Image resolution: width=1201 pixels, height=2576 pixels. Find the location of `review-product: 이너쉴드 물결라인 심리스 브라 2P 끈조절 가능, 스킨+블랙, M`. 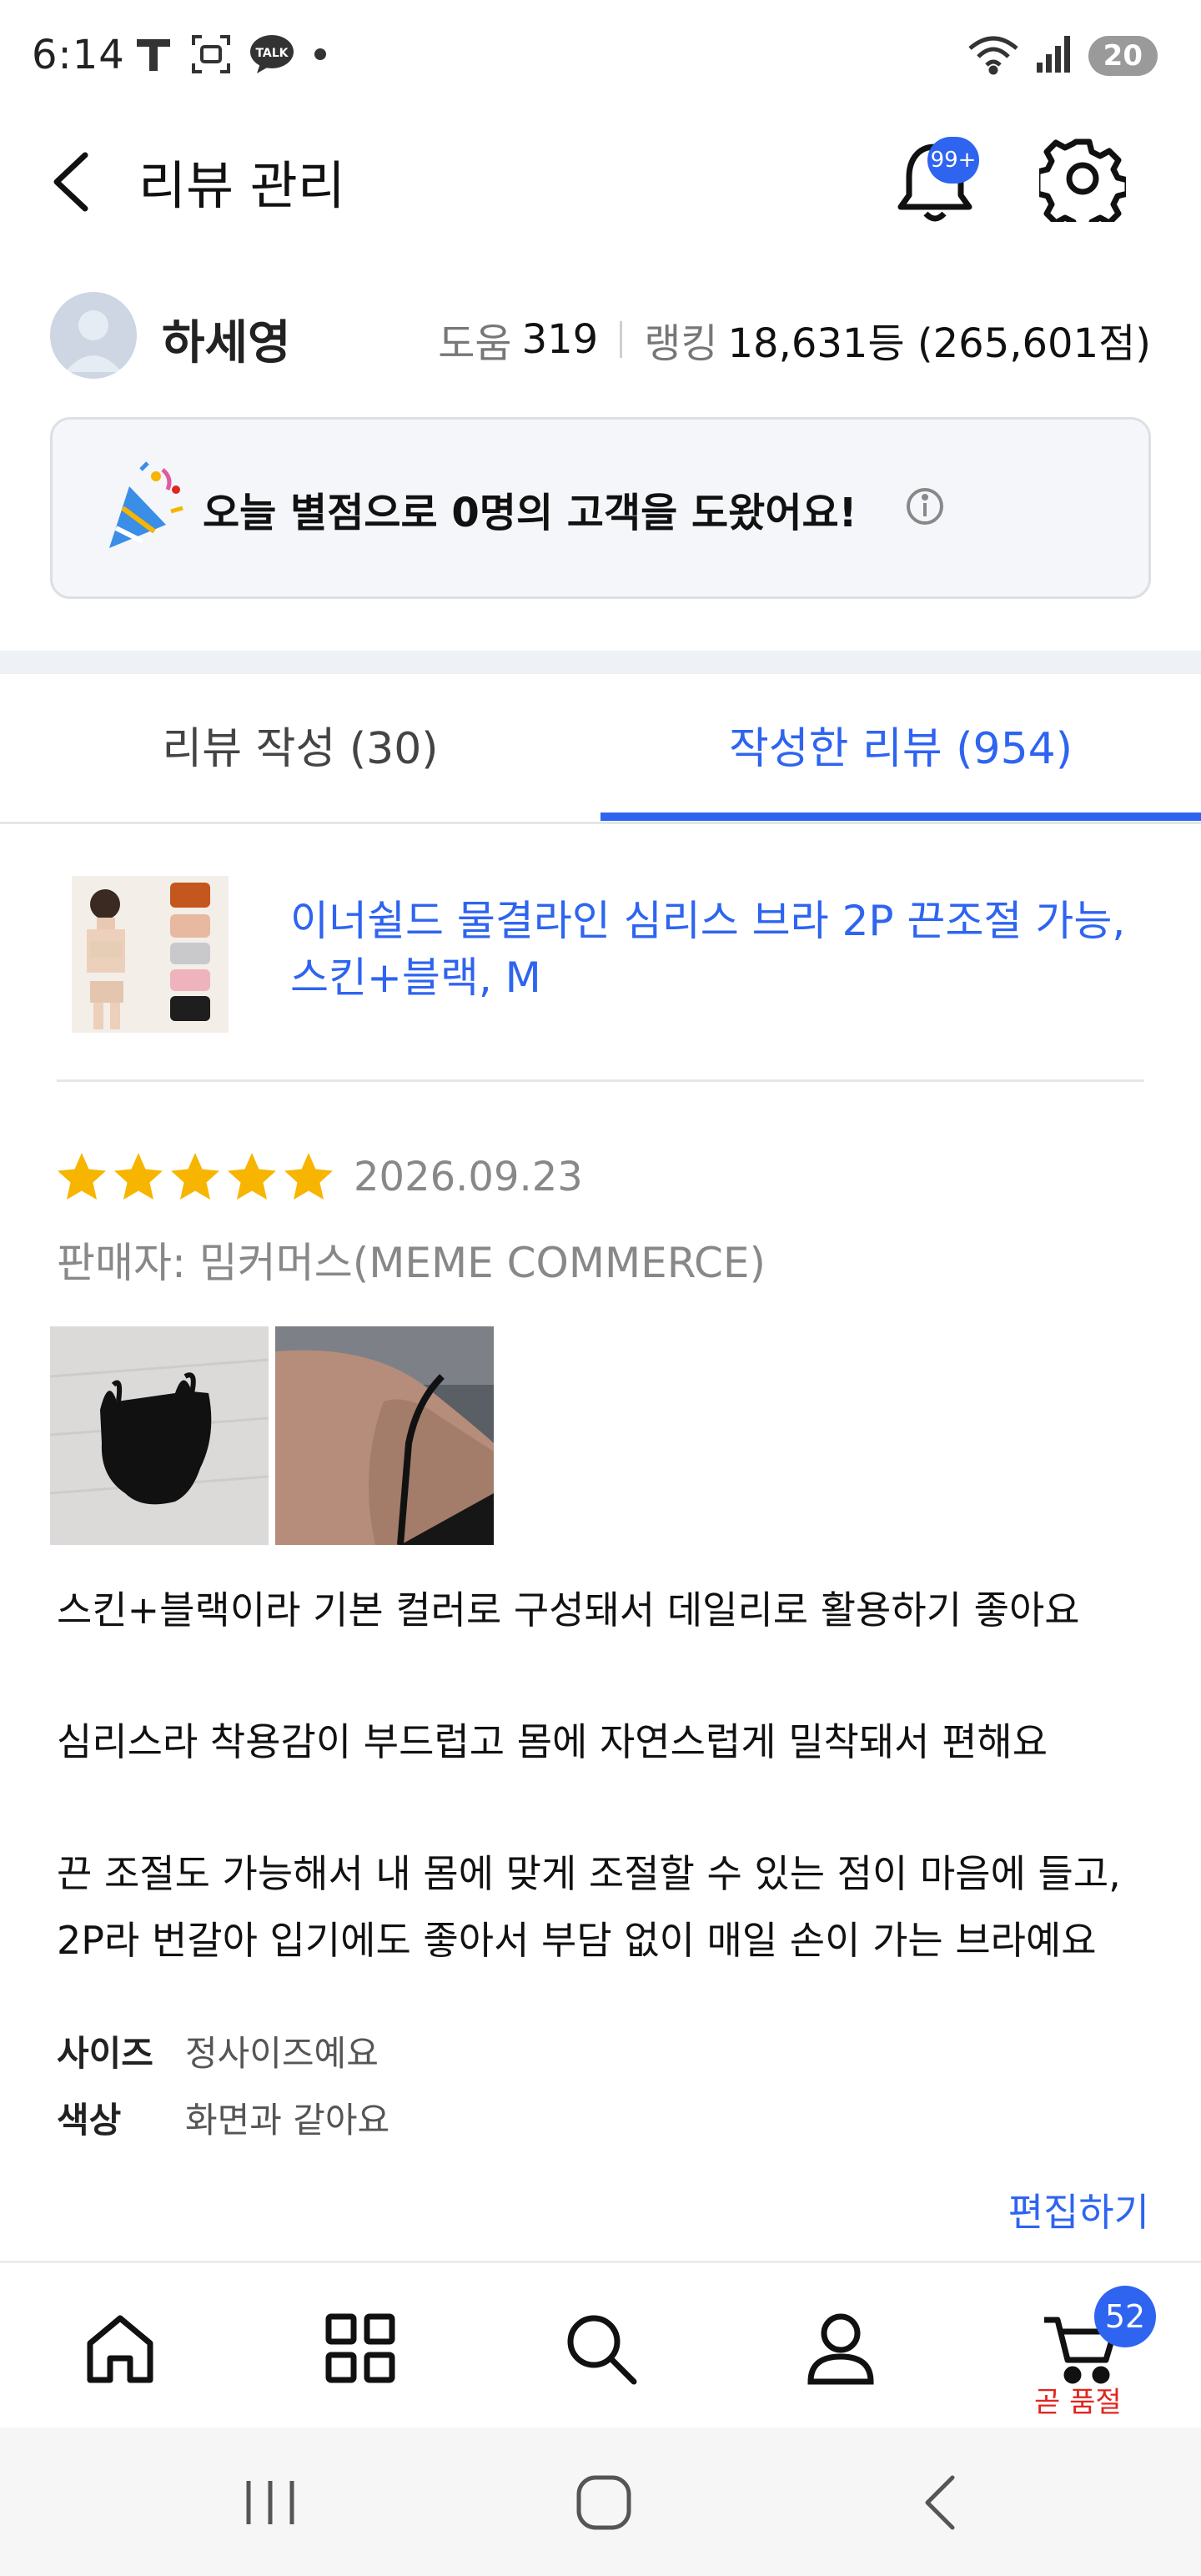

review-product: 이너쉴드 물결라인 심리스 브라 2P 끈조절 가능, 스킨+블랙, M is located at coordinates (601, 963).